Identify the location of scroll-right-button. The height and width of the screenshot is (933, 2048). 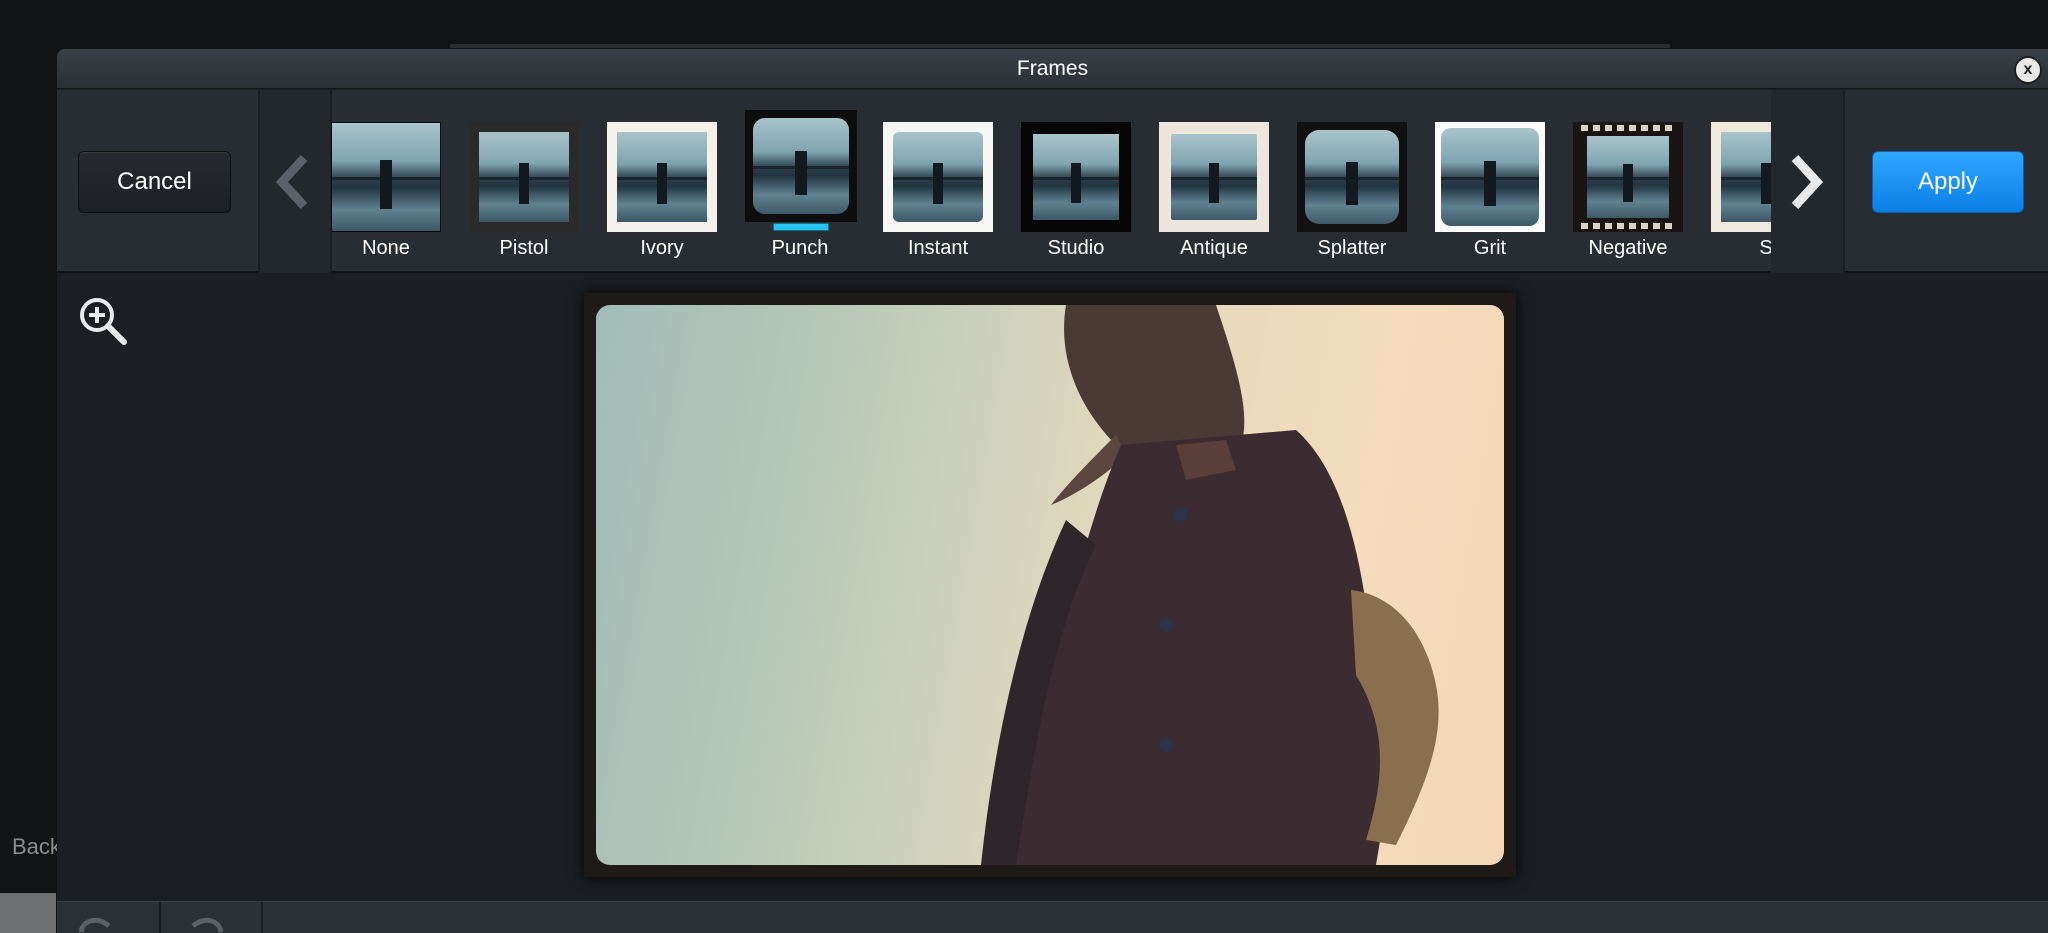
(1807, 181).